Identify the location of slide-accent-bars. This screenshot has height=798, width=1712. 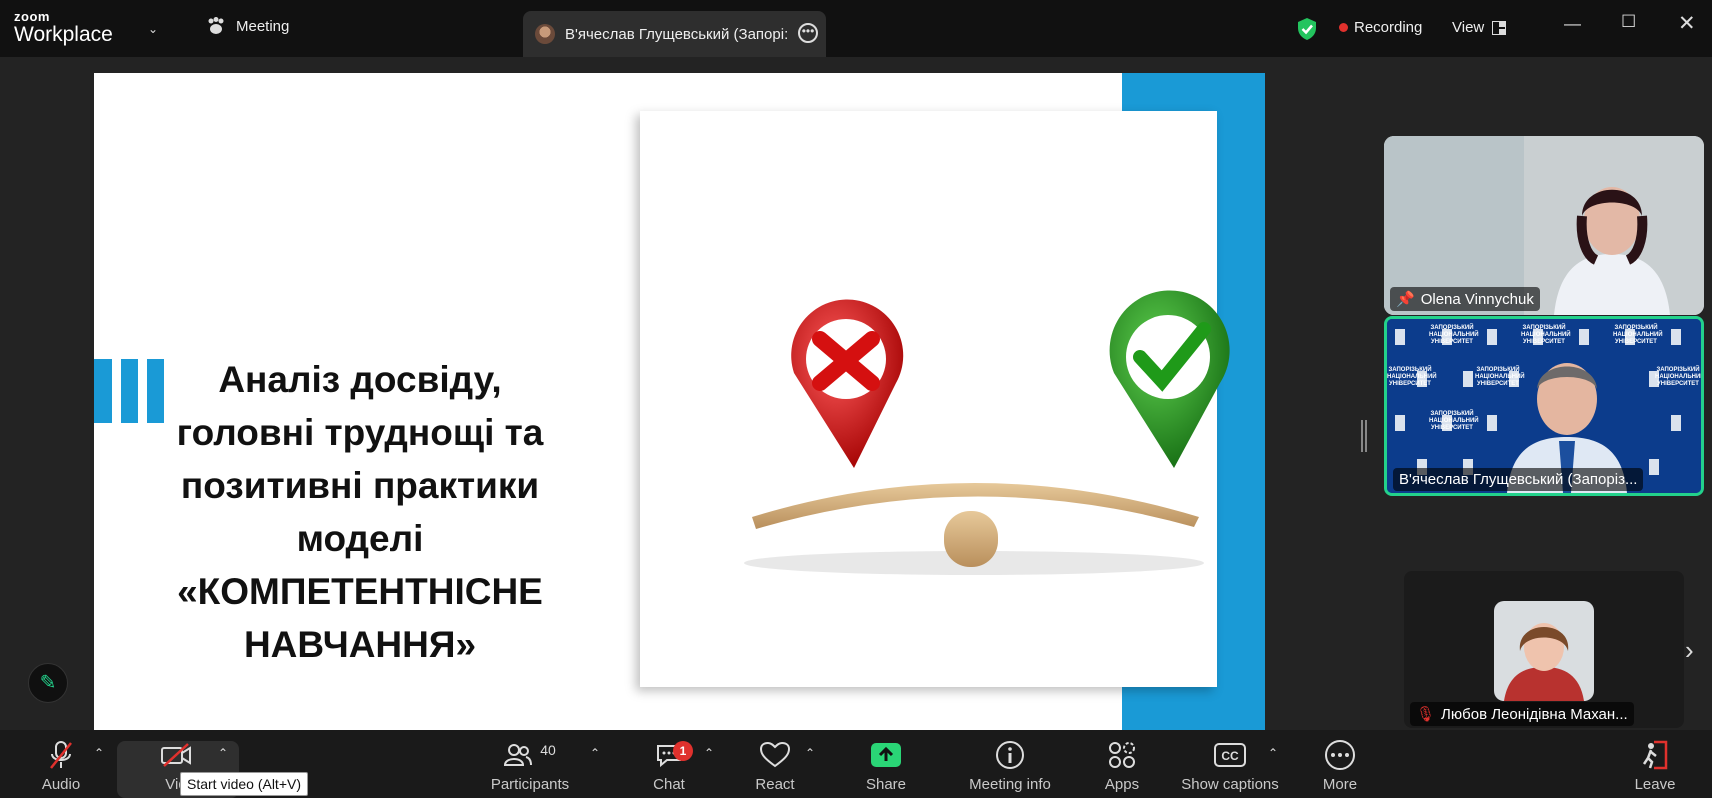
(129, 391).